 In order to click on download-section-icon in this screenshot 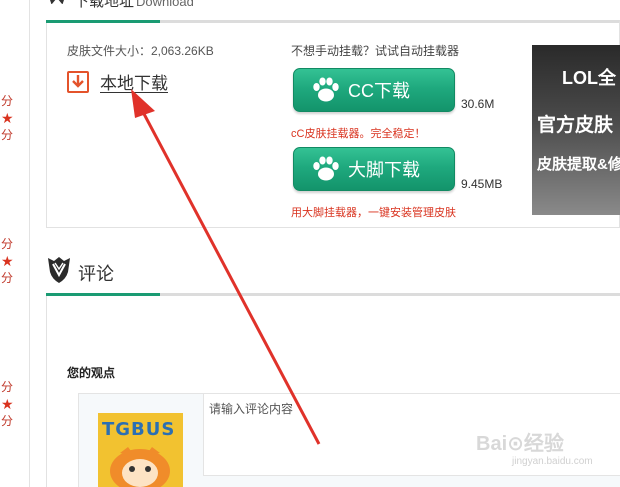, I will do `click(57, 2)`.